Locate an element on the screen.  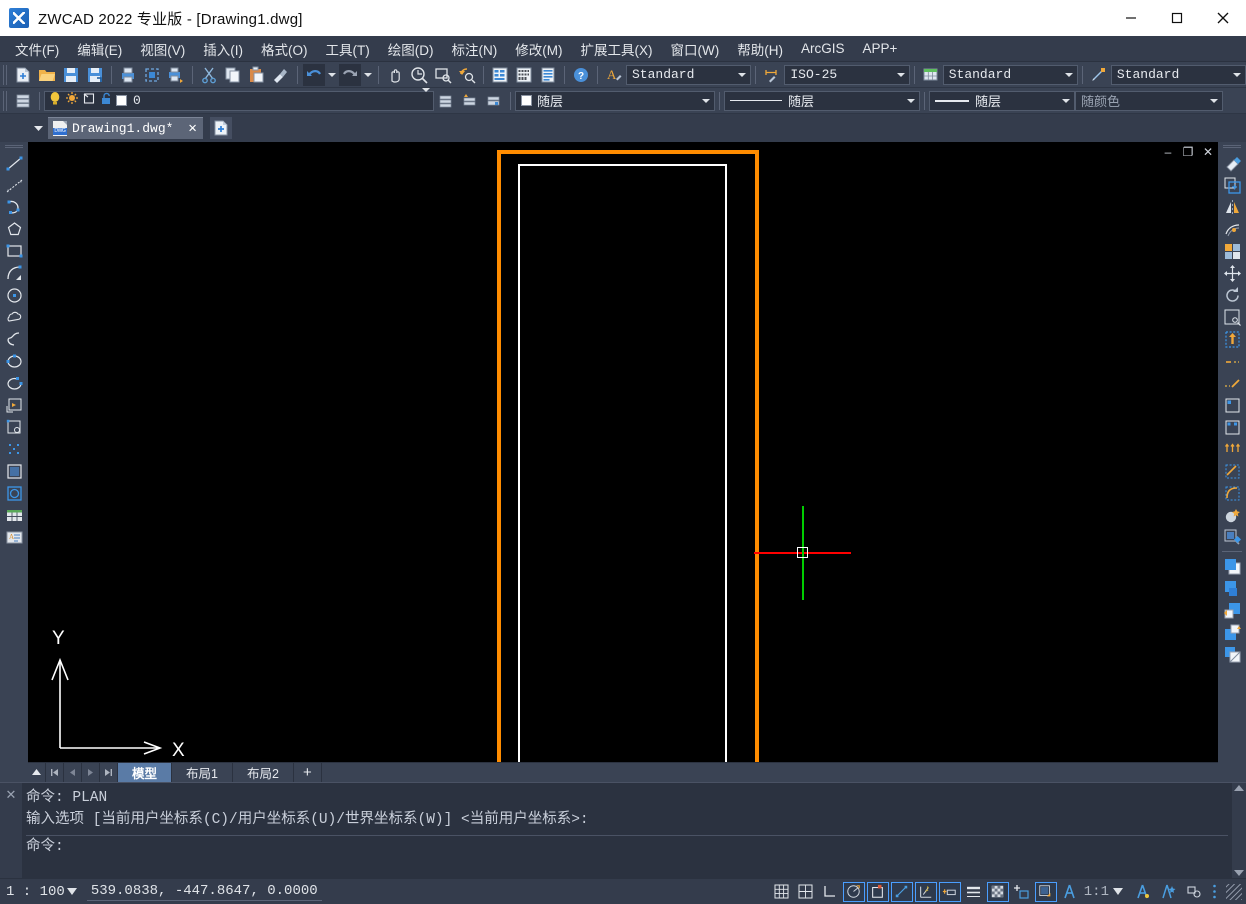
menu-file: 文件(F) is located at coordinates (37, 49).